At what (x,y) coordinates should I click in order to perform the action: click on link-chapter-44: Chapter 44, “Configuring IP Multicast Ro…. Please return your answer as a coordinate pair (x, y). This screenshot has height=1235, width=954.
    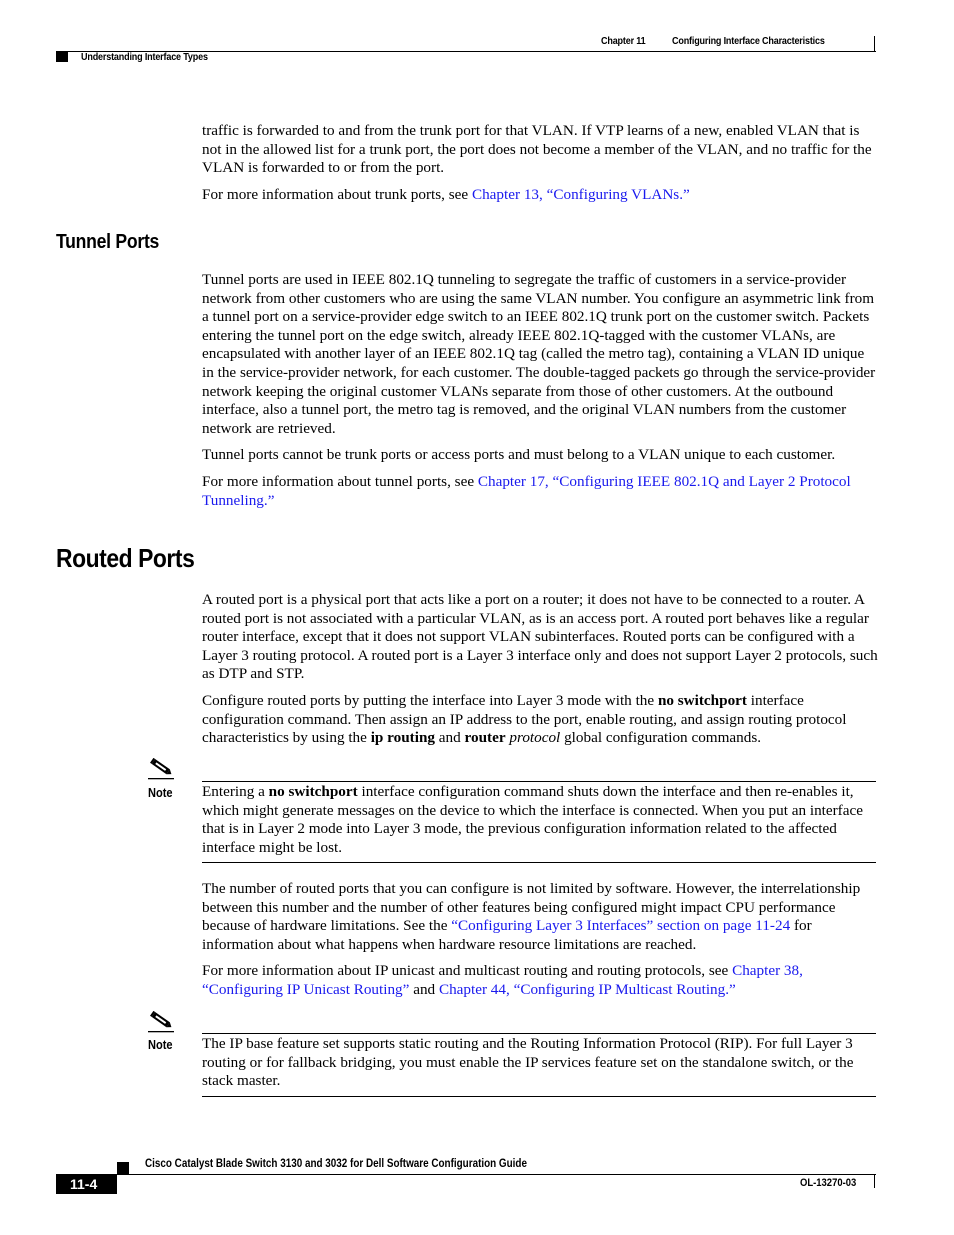
    Looking at the image, I should click on (587, 989).